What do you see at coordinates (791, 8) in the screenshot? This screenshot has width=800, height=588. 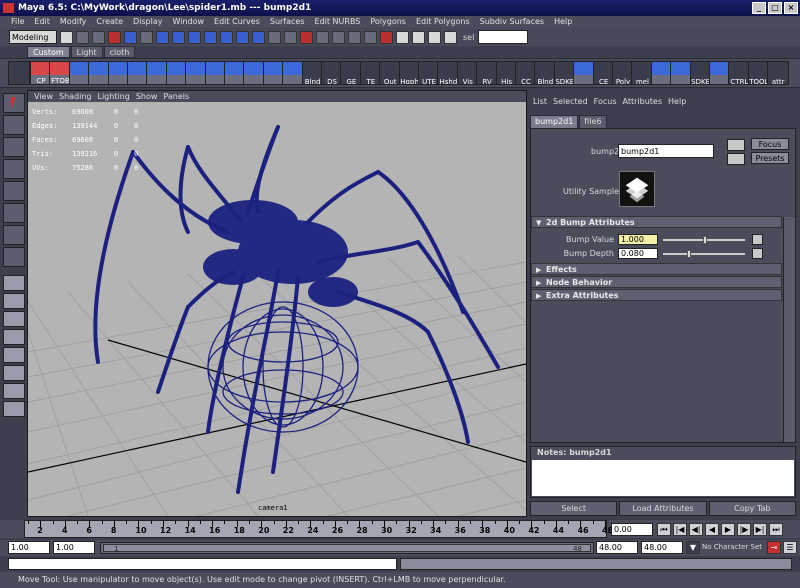 I see `close-button: ×` at bounding box center [791, 8].